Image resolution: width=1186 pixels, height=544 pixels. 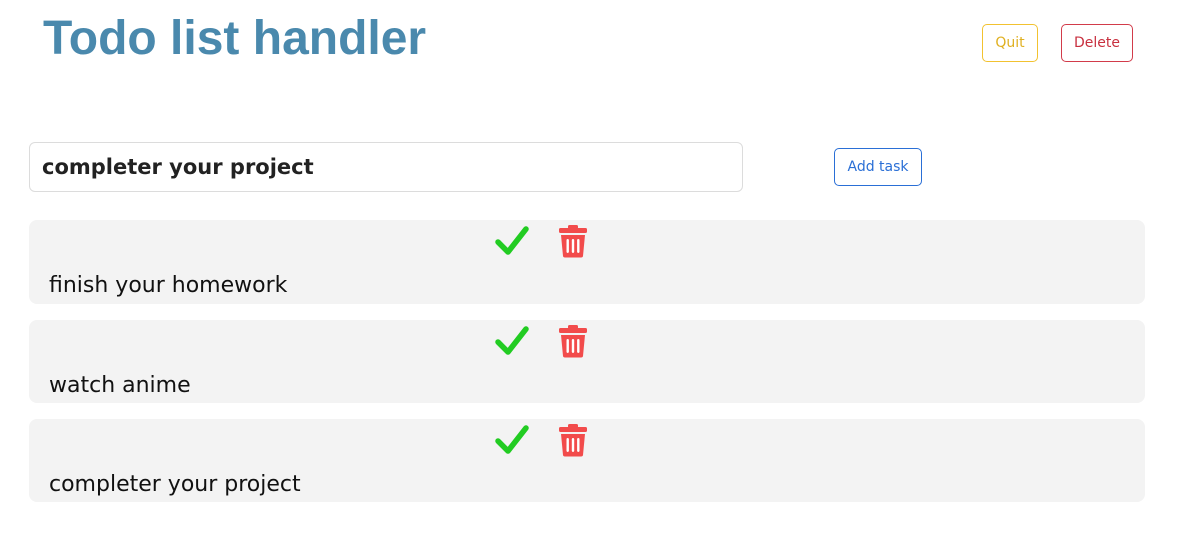 What do you see at coordinates (587, 361) in the screenshot?
I see `task-item: watch anime` at bounding box center [587, 361].